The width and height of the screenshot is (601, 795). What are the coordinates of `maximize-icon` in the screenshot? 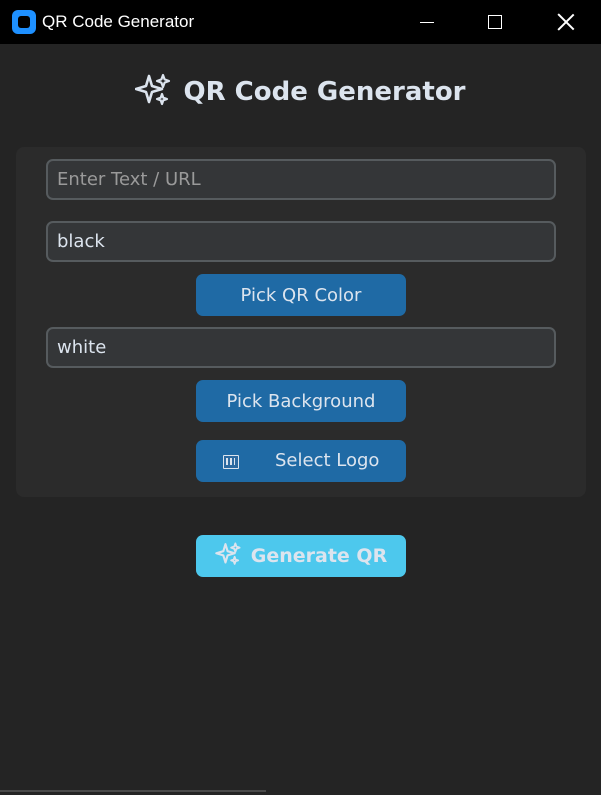 It's located at (495, 22).